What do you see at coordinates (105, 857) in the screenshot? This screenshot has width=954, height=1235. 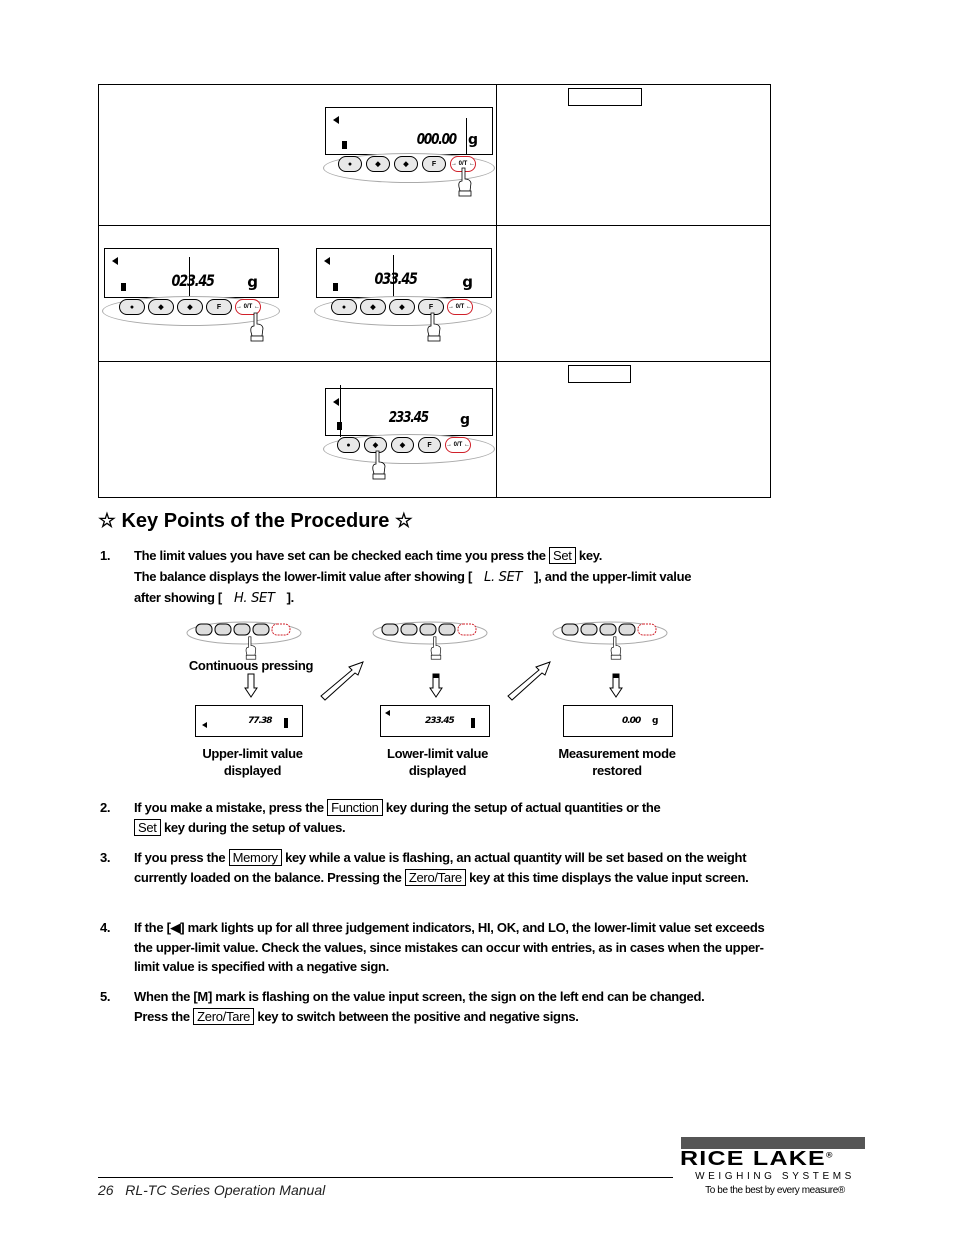 I see `item-number: 3.` at bounding box center [105, 857].